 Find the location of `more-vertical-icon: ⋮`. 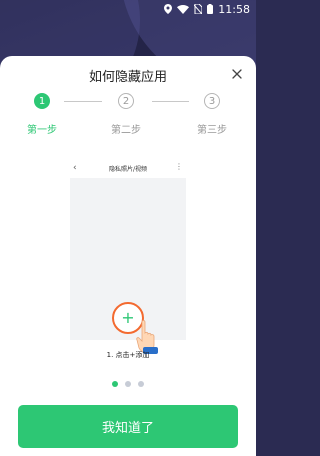

more-vertical-icon: ⋮ is located at coordinates (179, 166).